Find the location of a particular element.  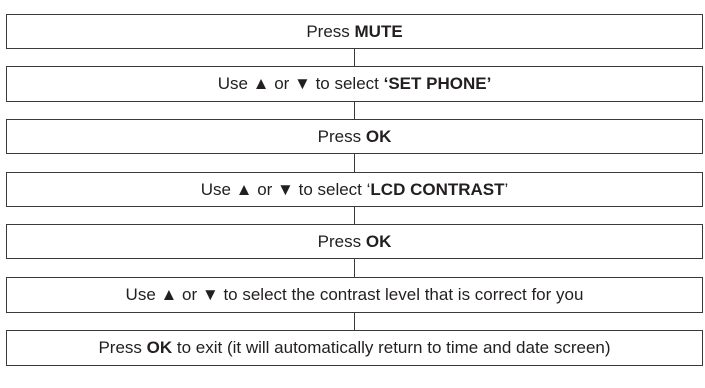

step-2-text: Use ▲ or ▼ to select ‘SET PHONE’ is located at coordinates (354, 83).